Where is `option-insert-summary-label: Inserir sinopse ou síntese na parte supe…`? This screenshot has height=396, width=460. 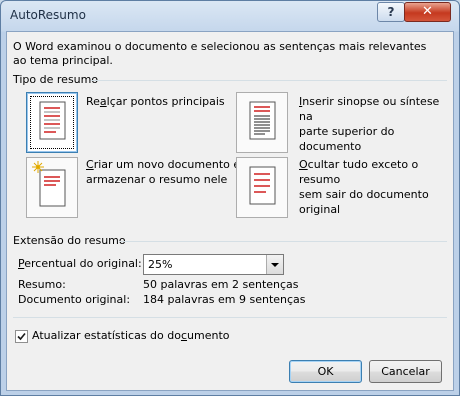 option-insert-summary-label: Inserir sinopse ou síntese na parte supe… is located at coordinates (376, 124).